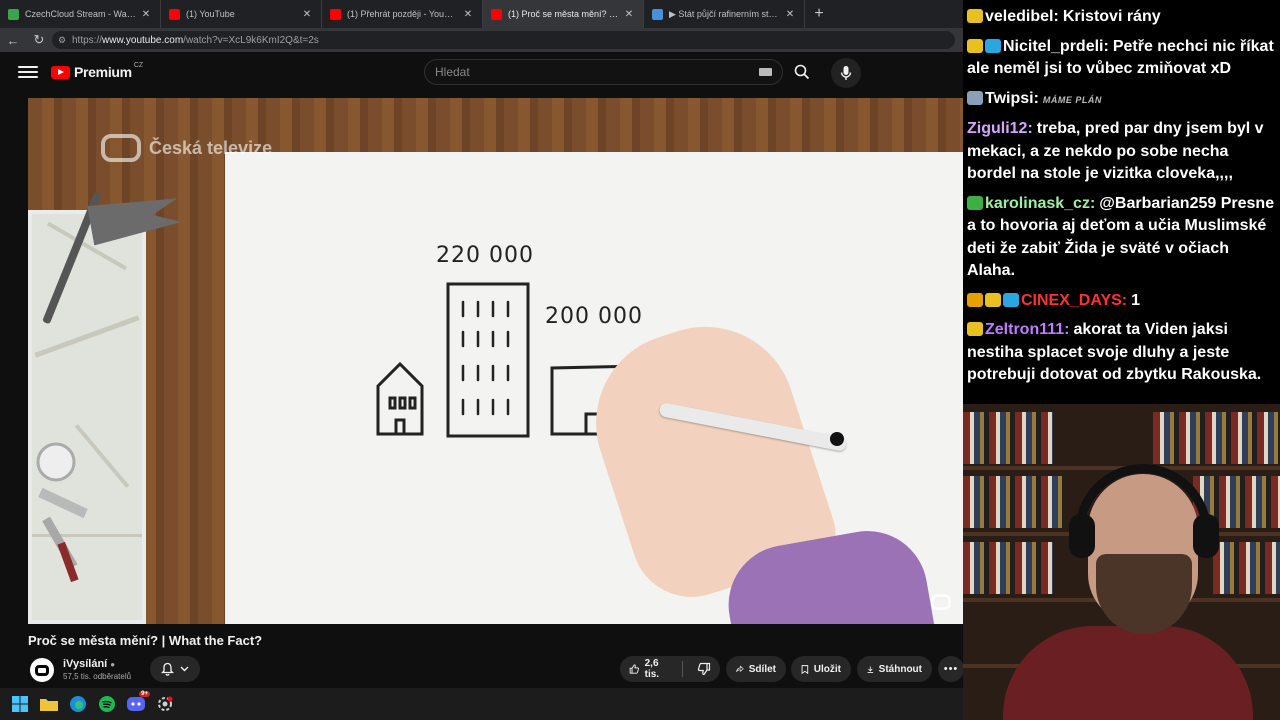 The width and height of the screenshot is (1280, 720). I want to click on chat-username-text: veledibel, so click(1019, 16).